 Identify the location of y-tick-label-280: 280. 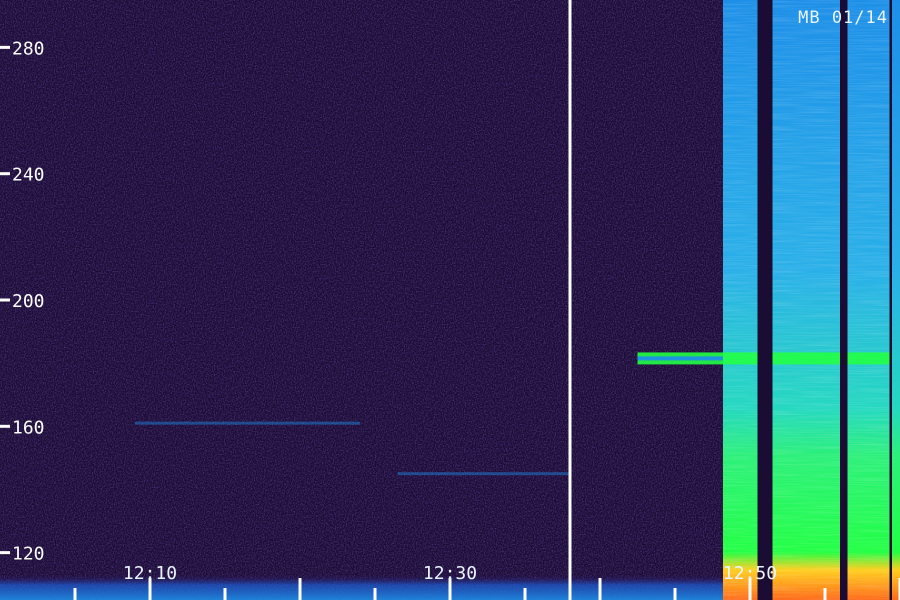
(28, 48).